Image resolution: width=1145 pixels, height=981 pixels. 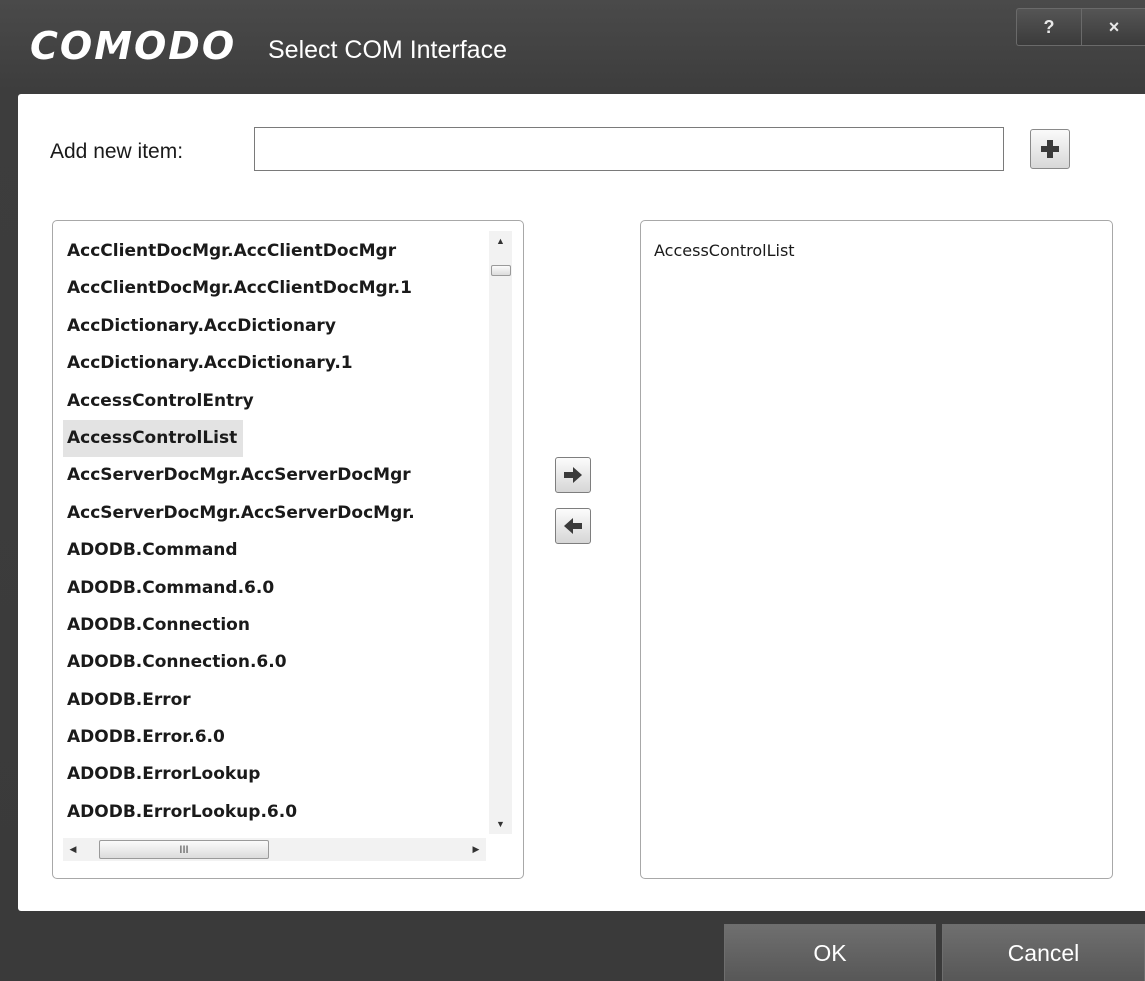 I want to click on list-item-label: AccessControlEntry, so click(x=160, y=400).